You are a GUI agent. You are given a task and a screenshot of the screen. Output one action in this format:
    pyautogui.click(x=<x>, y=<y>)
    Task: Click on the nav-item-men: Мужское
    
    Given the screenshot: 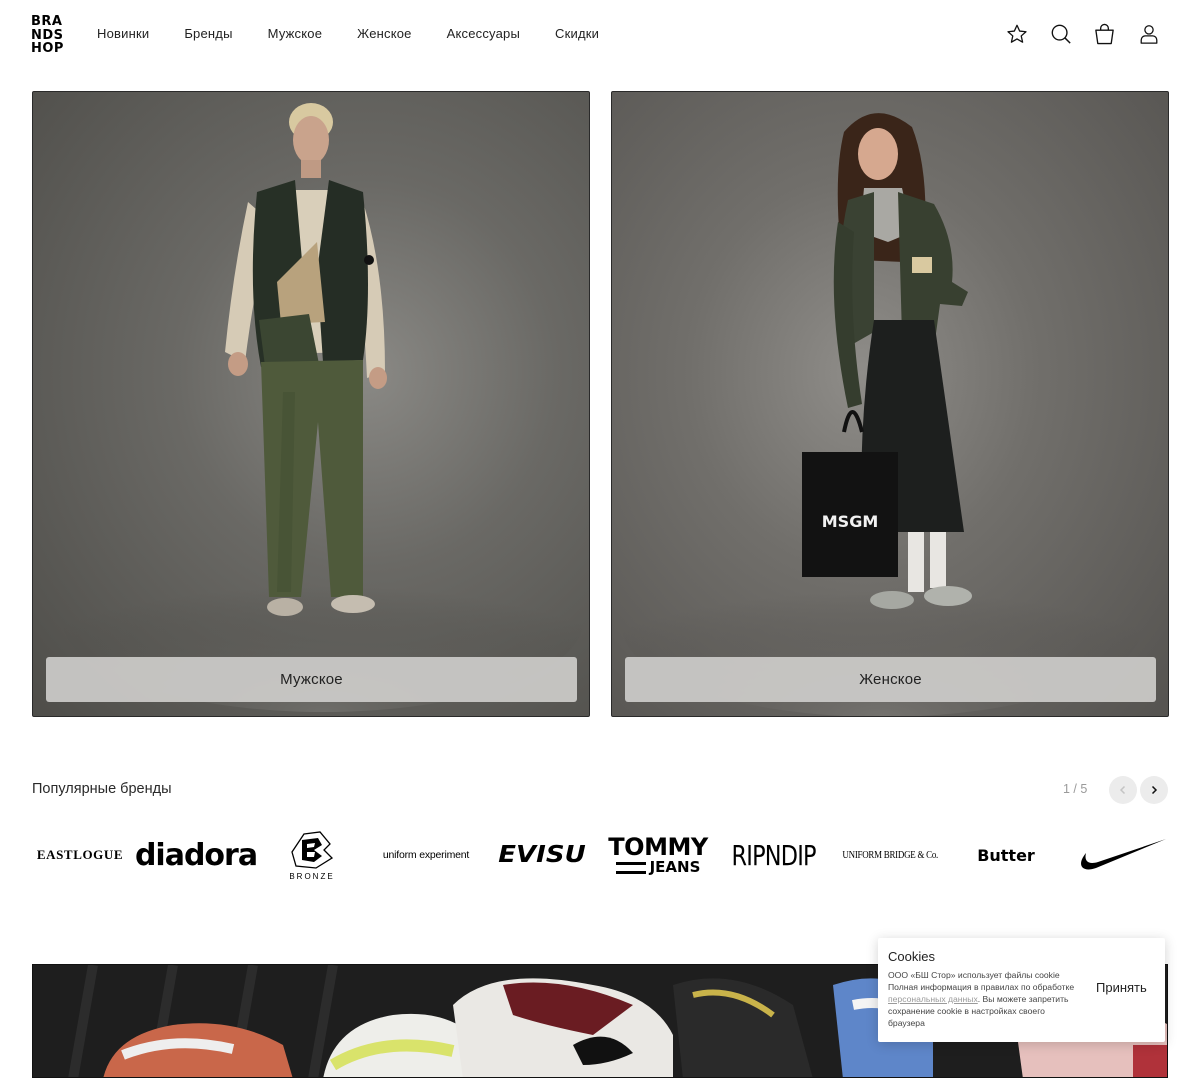 What is the action you would take?
    pyautogui.click(x=295, y=34)
    